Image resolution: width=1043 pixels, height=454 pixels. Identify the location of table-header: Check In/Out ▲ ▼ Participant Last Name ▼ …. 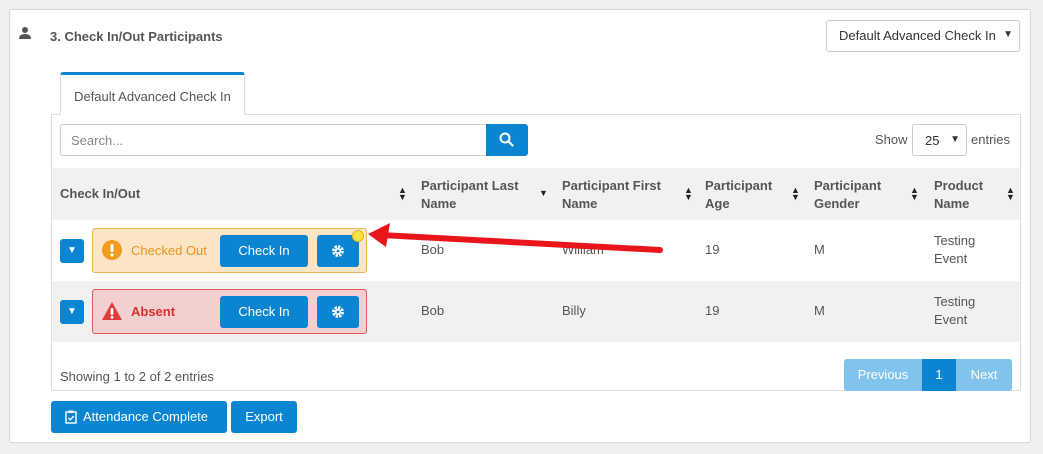
(536, 194).